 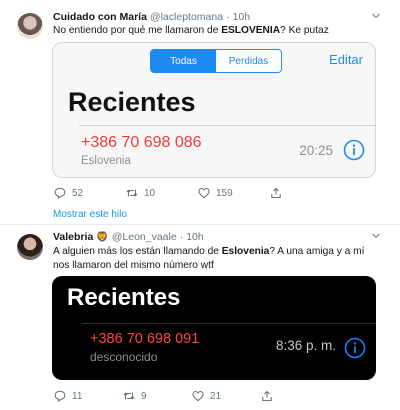 What do you see at coordinates (106, 161) in the screenshot?
I see `call-location: Eslovenia` at bounding box center [106, 161].